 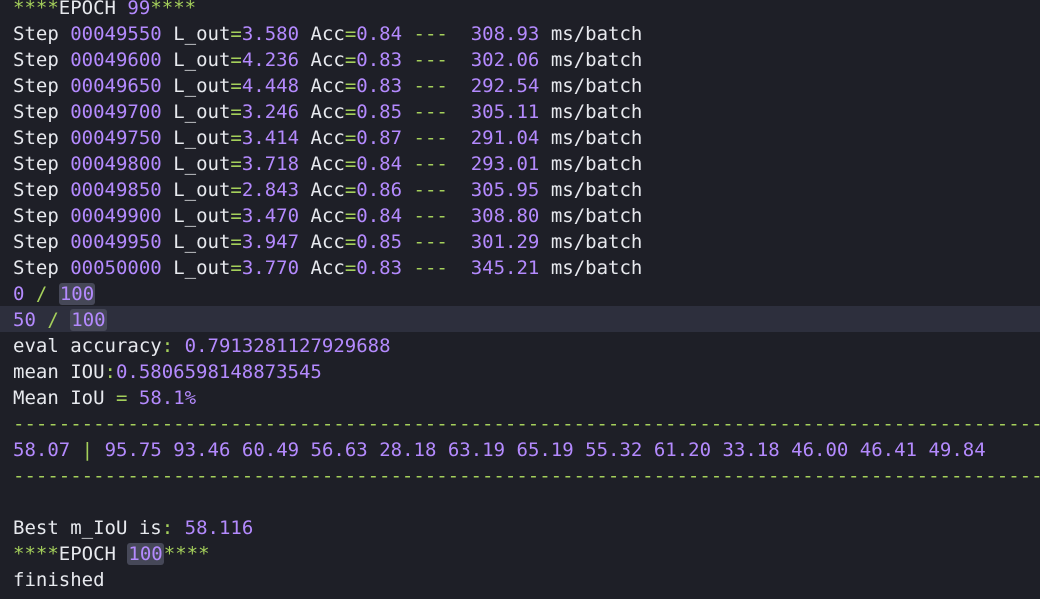 What do you see at coordinates (520, 319) in the screenshot?
I see `highlighted-line` at bounding box center [520, 319].